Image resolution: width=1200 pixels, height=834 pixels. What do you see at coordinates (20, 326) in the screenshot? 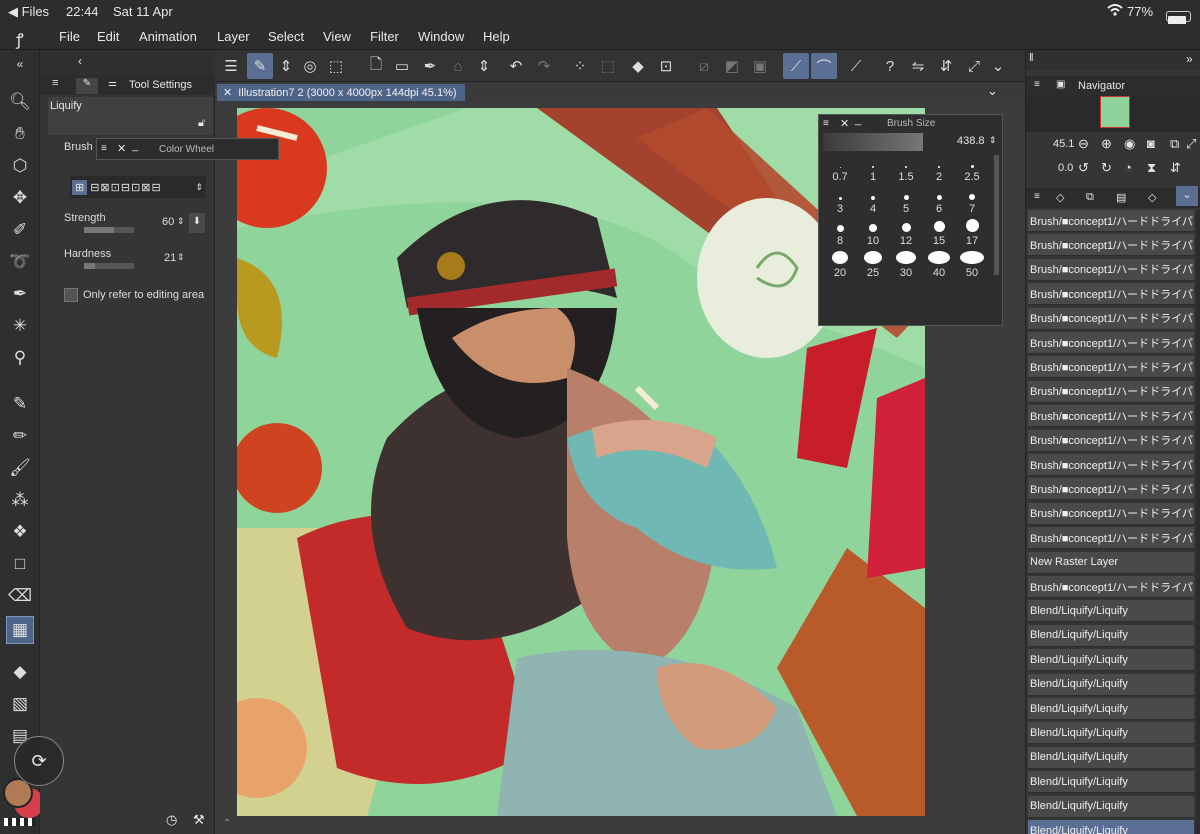
I see `magic-wand-icon: ✳` at bounding box center [20, 326].